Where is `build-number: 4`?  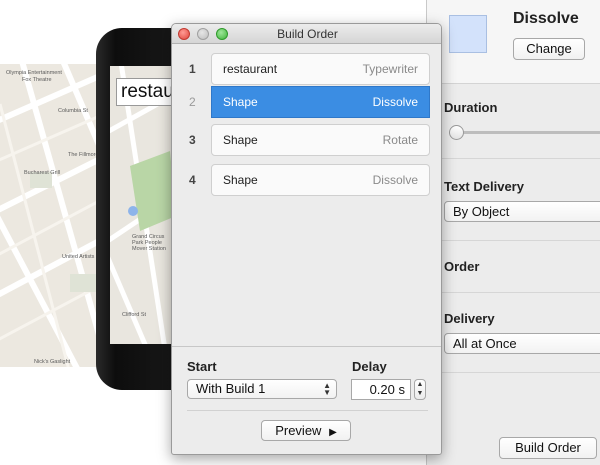
build-number: 4 is located at coordinates (192, 180).